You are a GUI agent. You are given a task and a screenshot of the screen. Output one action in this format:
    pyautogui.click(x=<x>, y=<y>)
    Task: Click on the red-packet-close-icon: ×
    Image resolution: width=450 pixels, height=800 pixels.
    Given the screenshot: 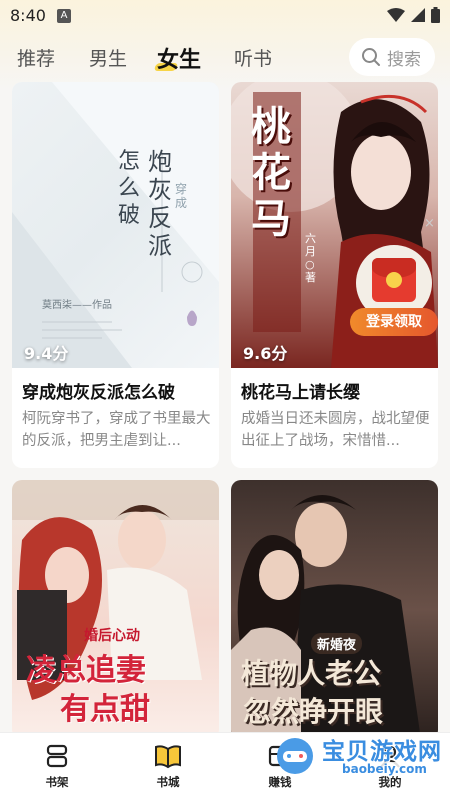 What is the action you would take?
    pyautogui.click(x=429, y=223)
    